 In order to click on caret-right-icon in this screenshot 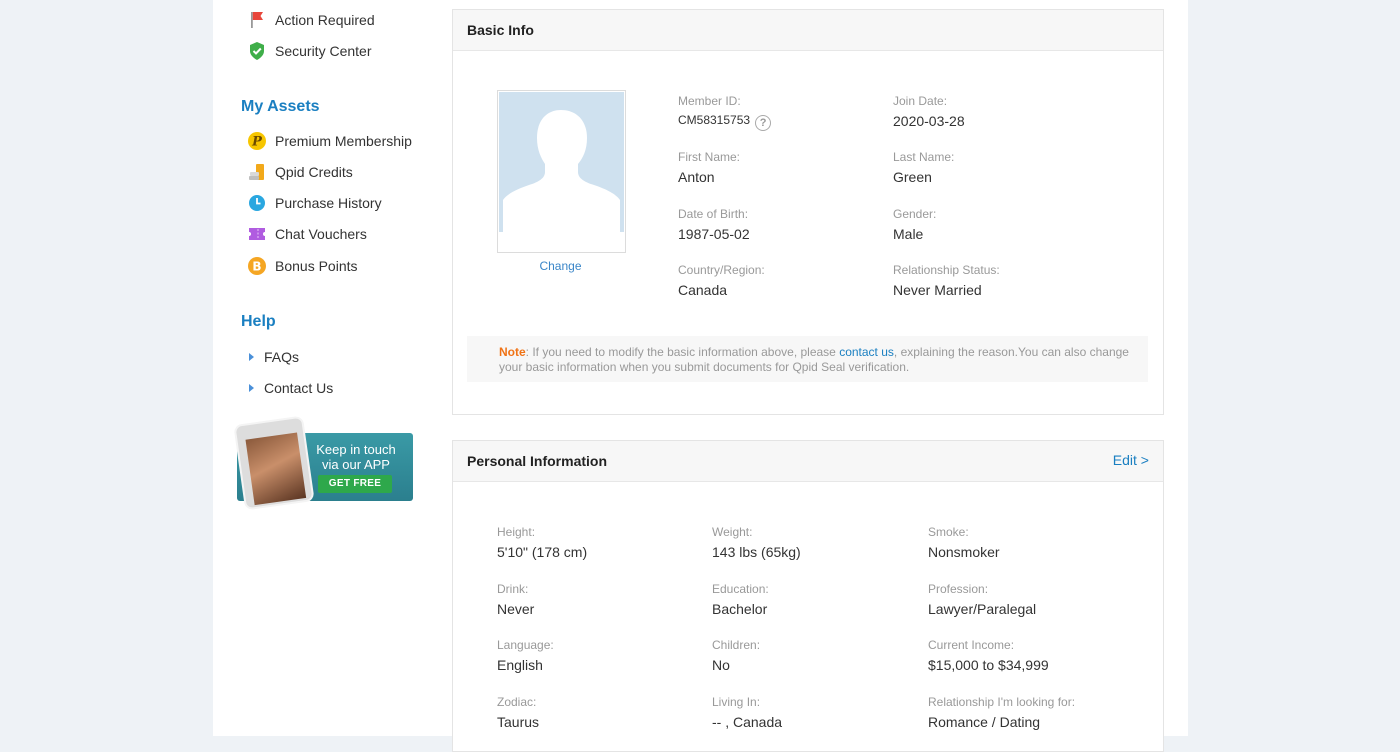, I will do `click(251, 388)`.